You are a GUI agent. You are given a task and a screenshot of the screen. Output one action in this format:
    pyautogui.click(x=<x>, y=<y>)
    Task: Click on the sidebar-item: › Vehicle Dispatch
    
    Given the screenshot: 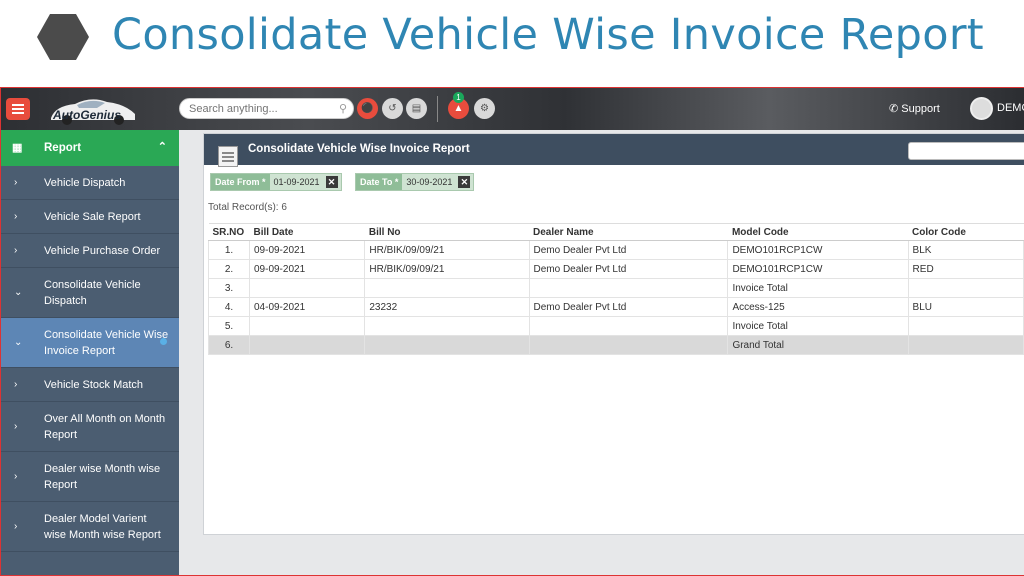 What is the action you would take?
    pyautogui.click(x=90, y=183)
    